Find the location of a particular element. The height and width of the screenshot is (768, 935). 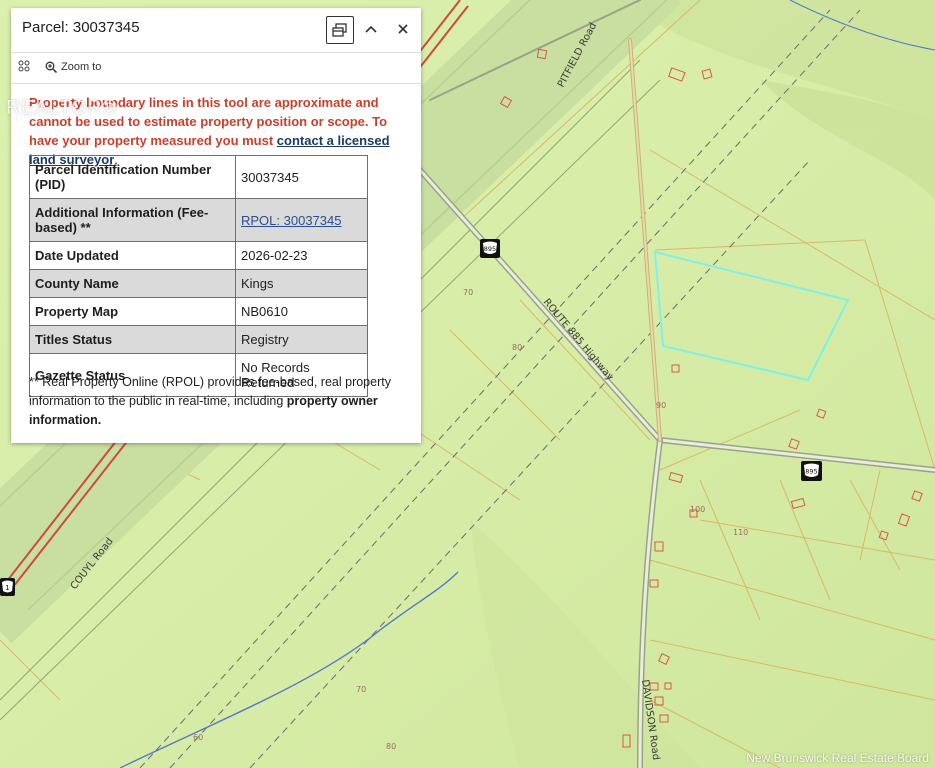

table-value: 30037345 is located at coordinates (301, 177).